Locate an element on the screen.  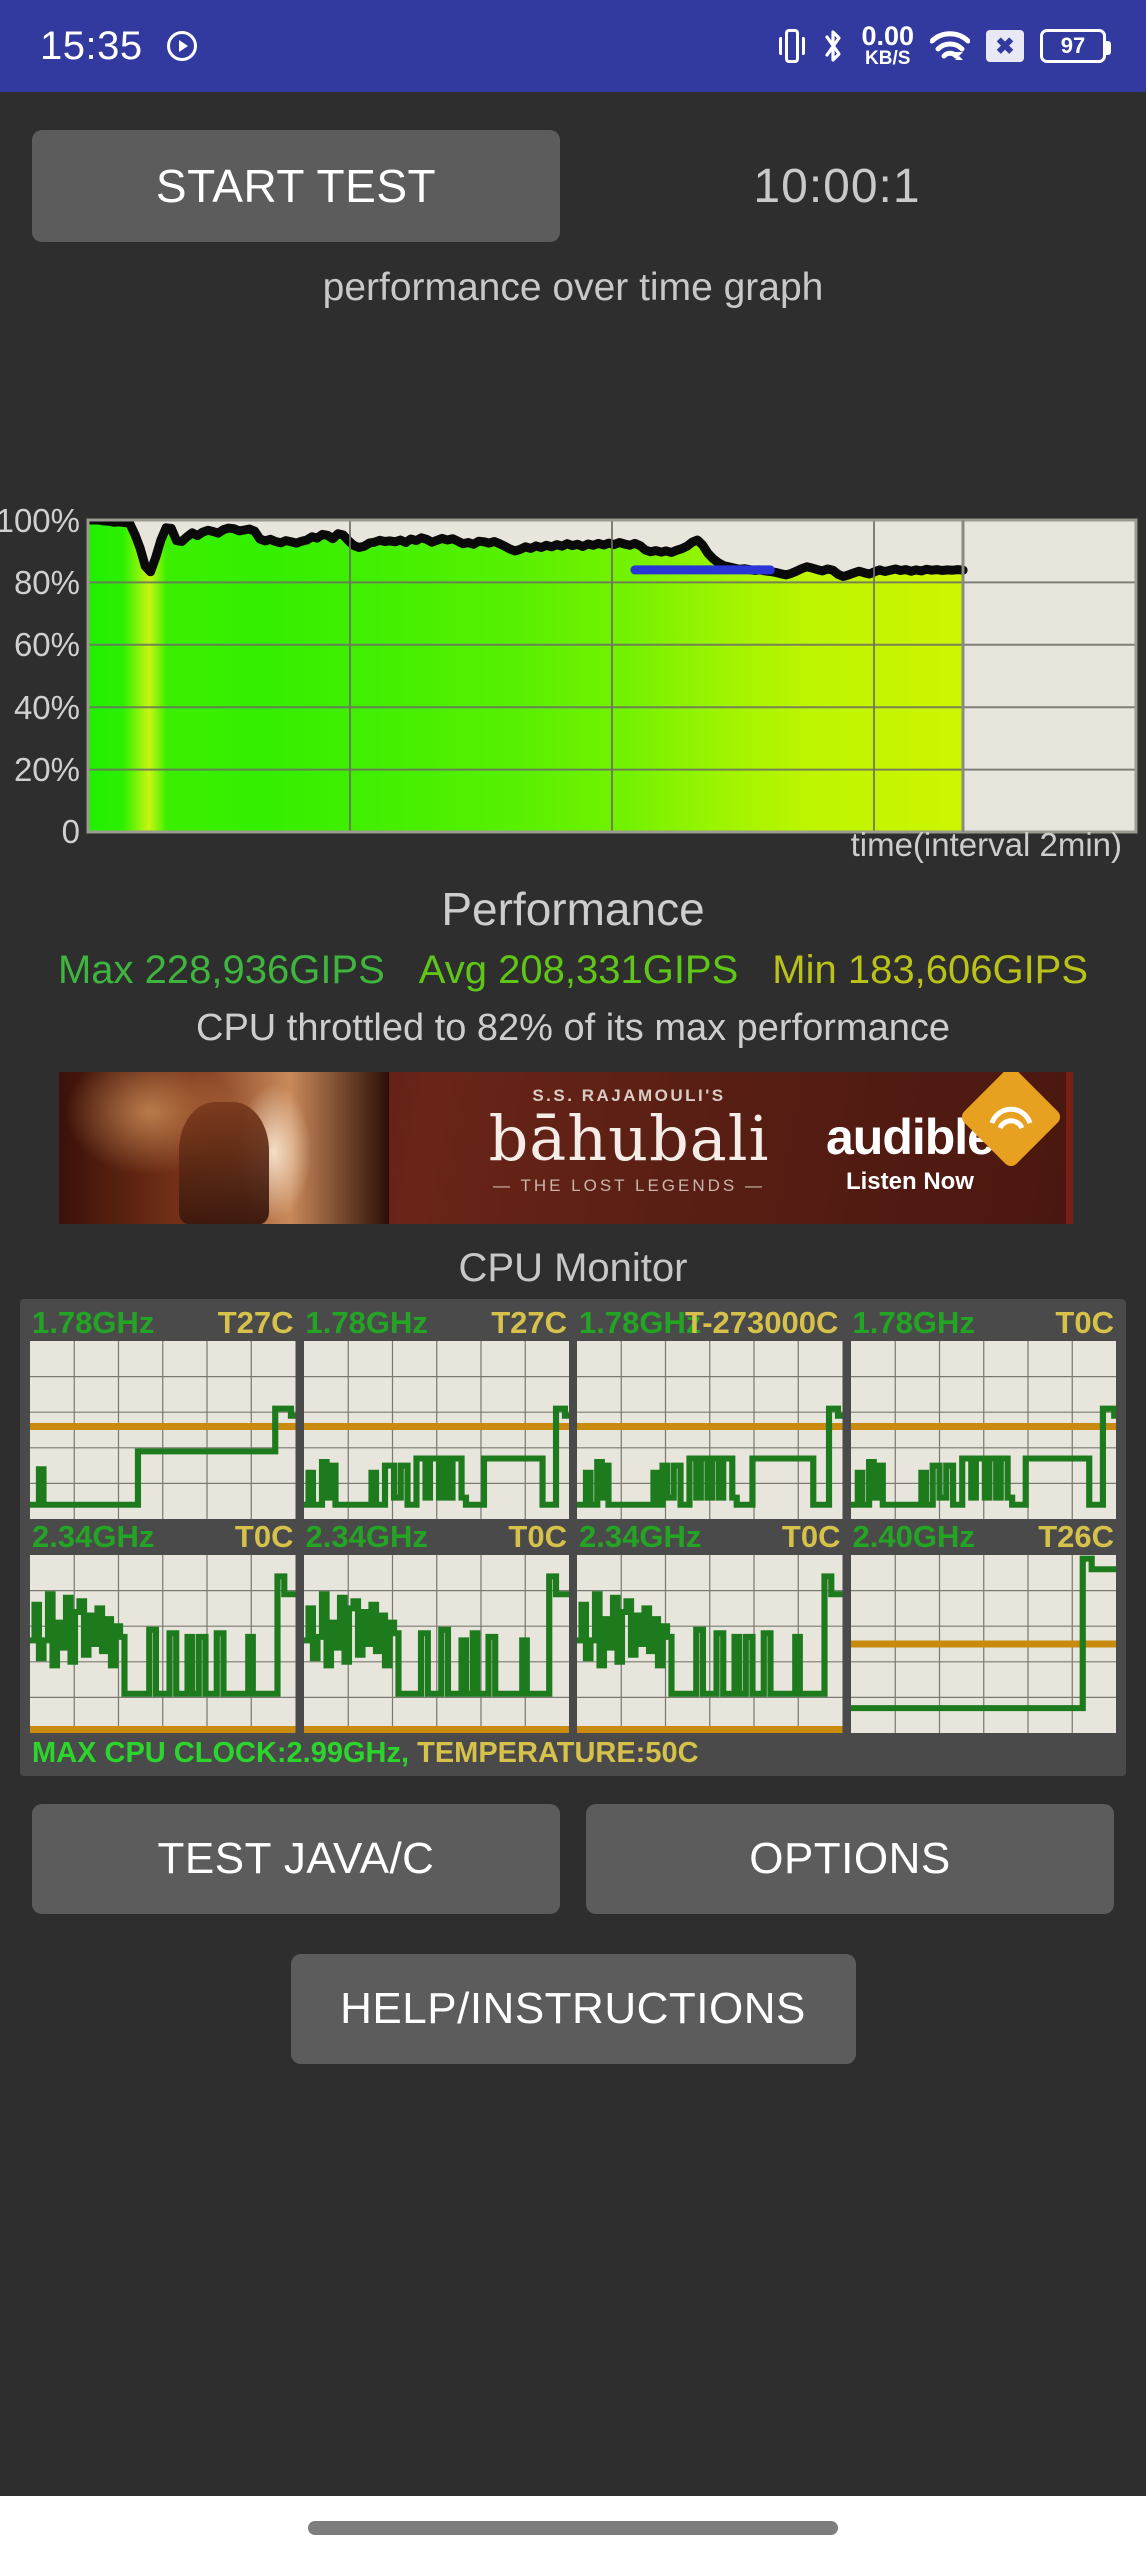
secondary-button-row: TEST JAVA/C OPTIONS is located at coordinates (573, 1845).